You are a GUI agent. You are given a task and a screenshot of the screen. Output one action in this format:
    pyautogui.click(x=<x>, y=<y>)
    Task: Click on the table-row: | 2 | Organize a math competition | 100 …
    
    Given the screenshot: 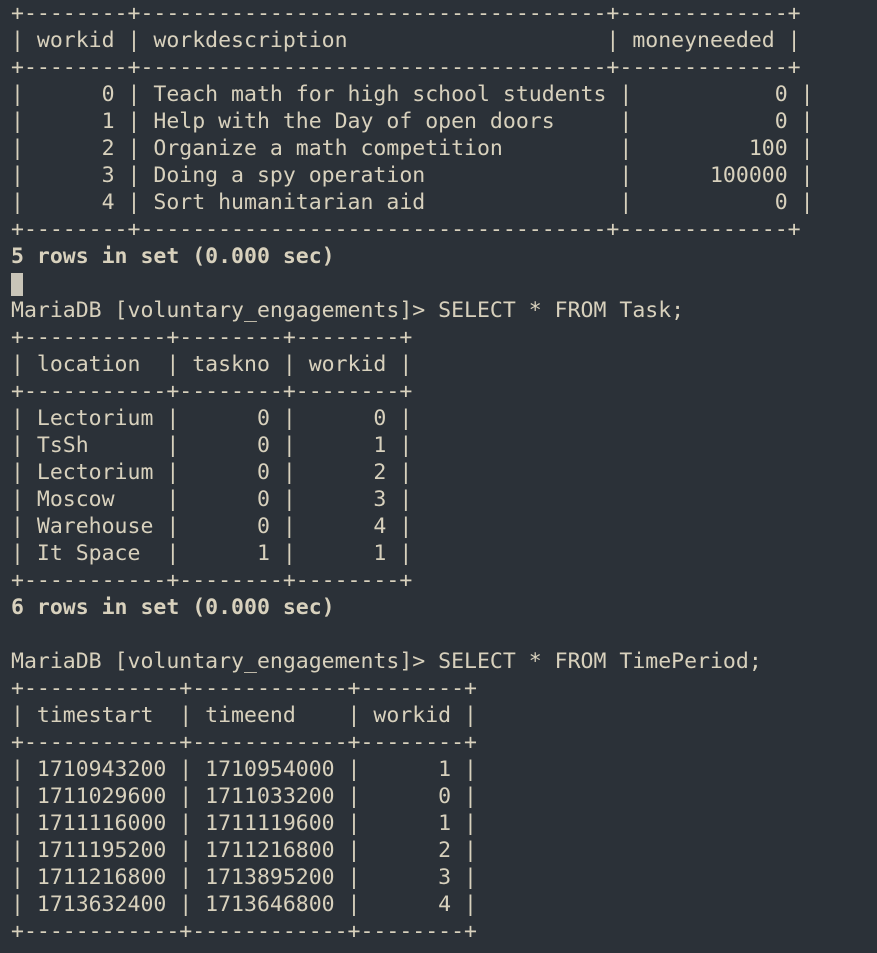 What is the action you would take?
    pyautogui.click(x=412, y=148)
    